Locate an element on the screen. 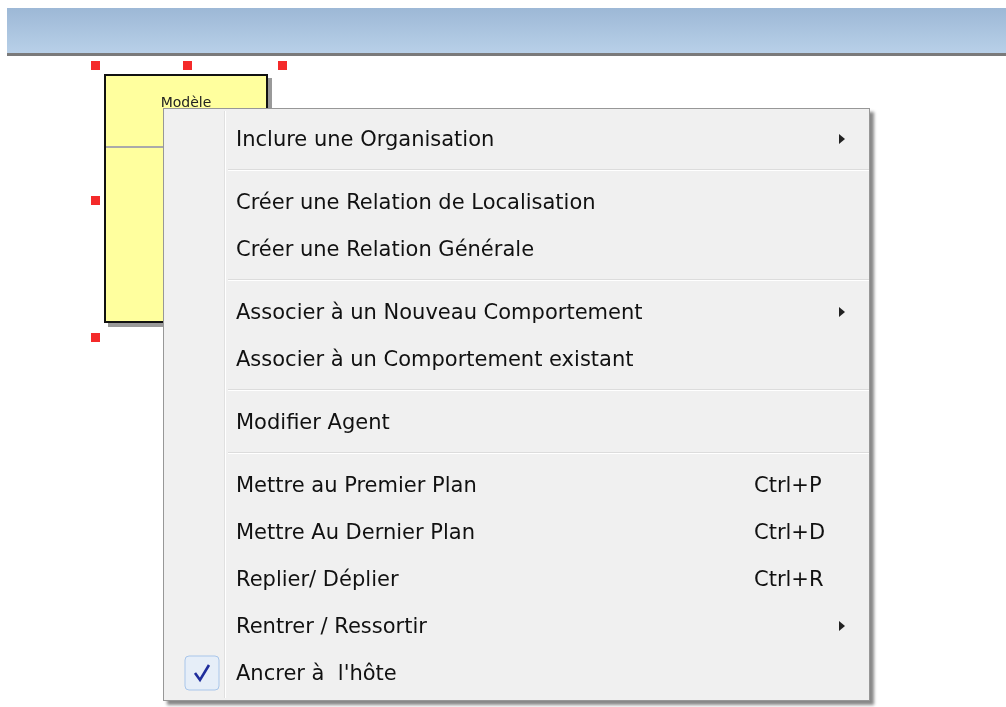  menu-item: Rentrer / Ressortir is located at coordinates (516, 625).